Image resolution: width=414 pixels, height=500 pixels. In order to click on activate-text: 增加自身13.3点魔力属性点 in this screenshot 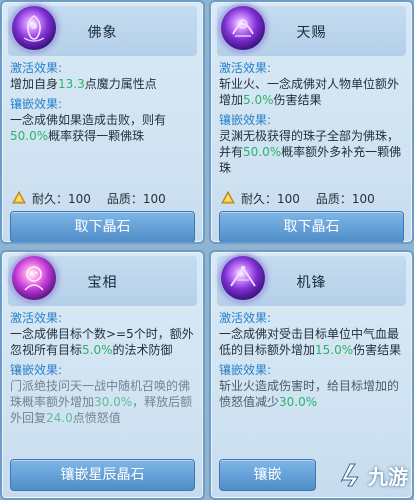, I will do `click(83, 84)`.